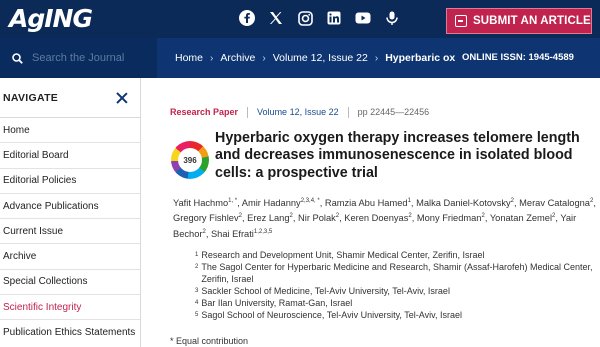  Describe the element at coordinates (197, 303) in the screenshot. I see `affiliation-number: 4` at that location.